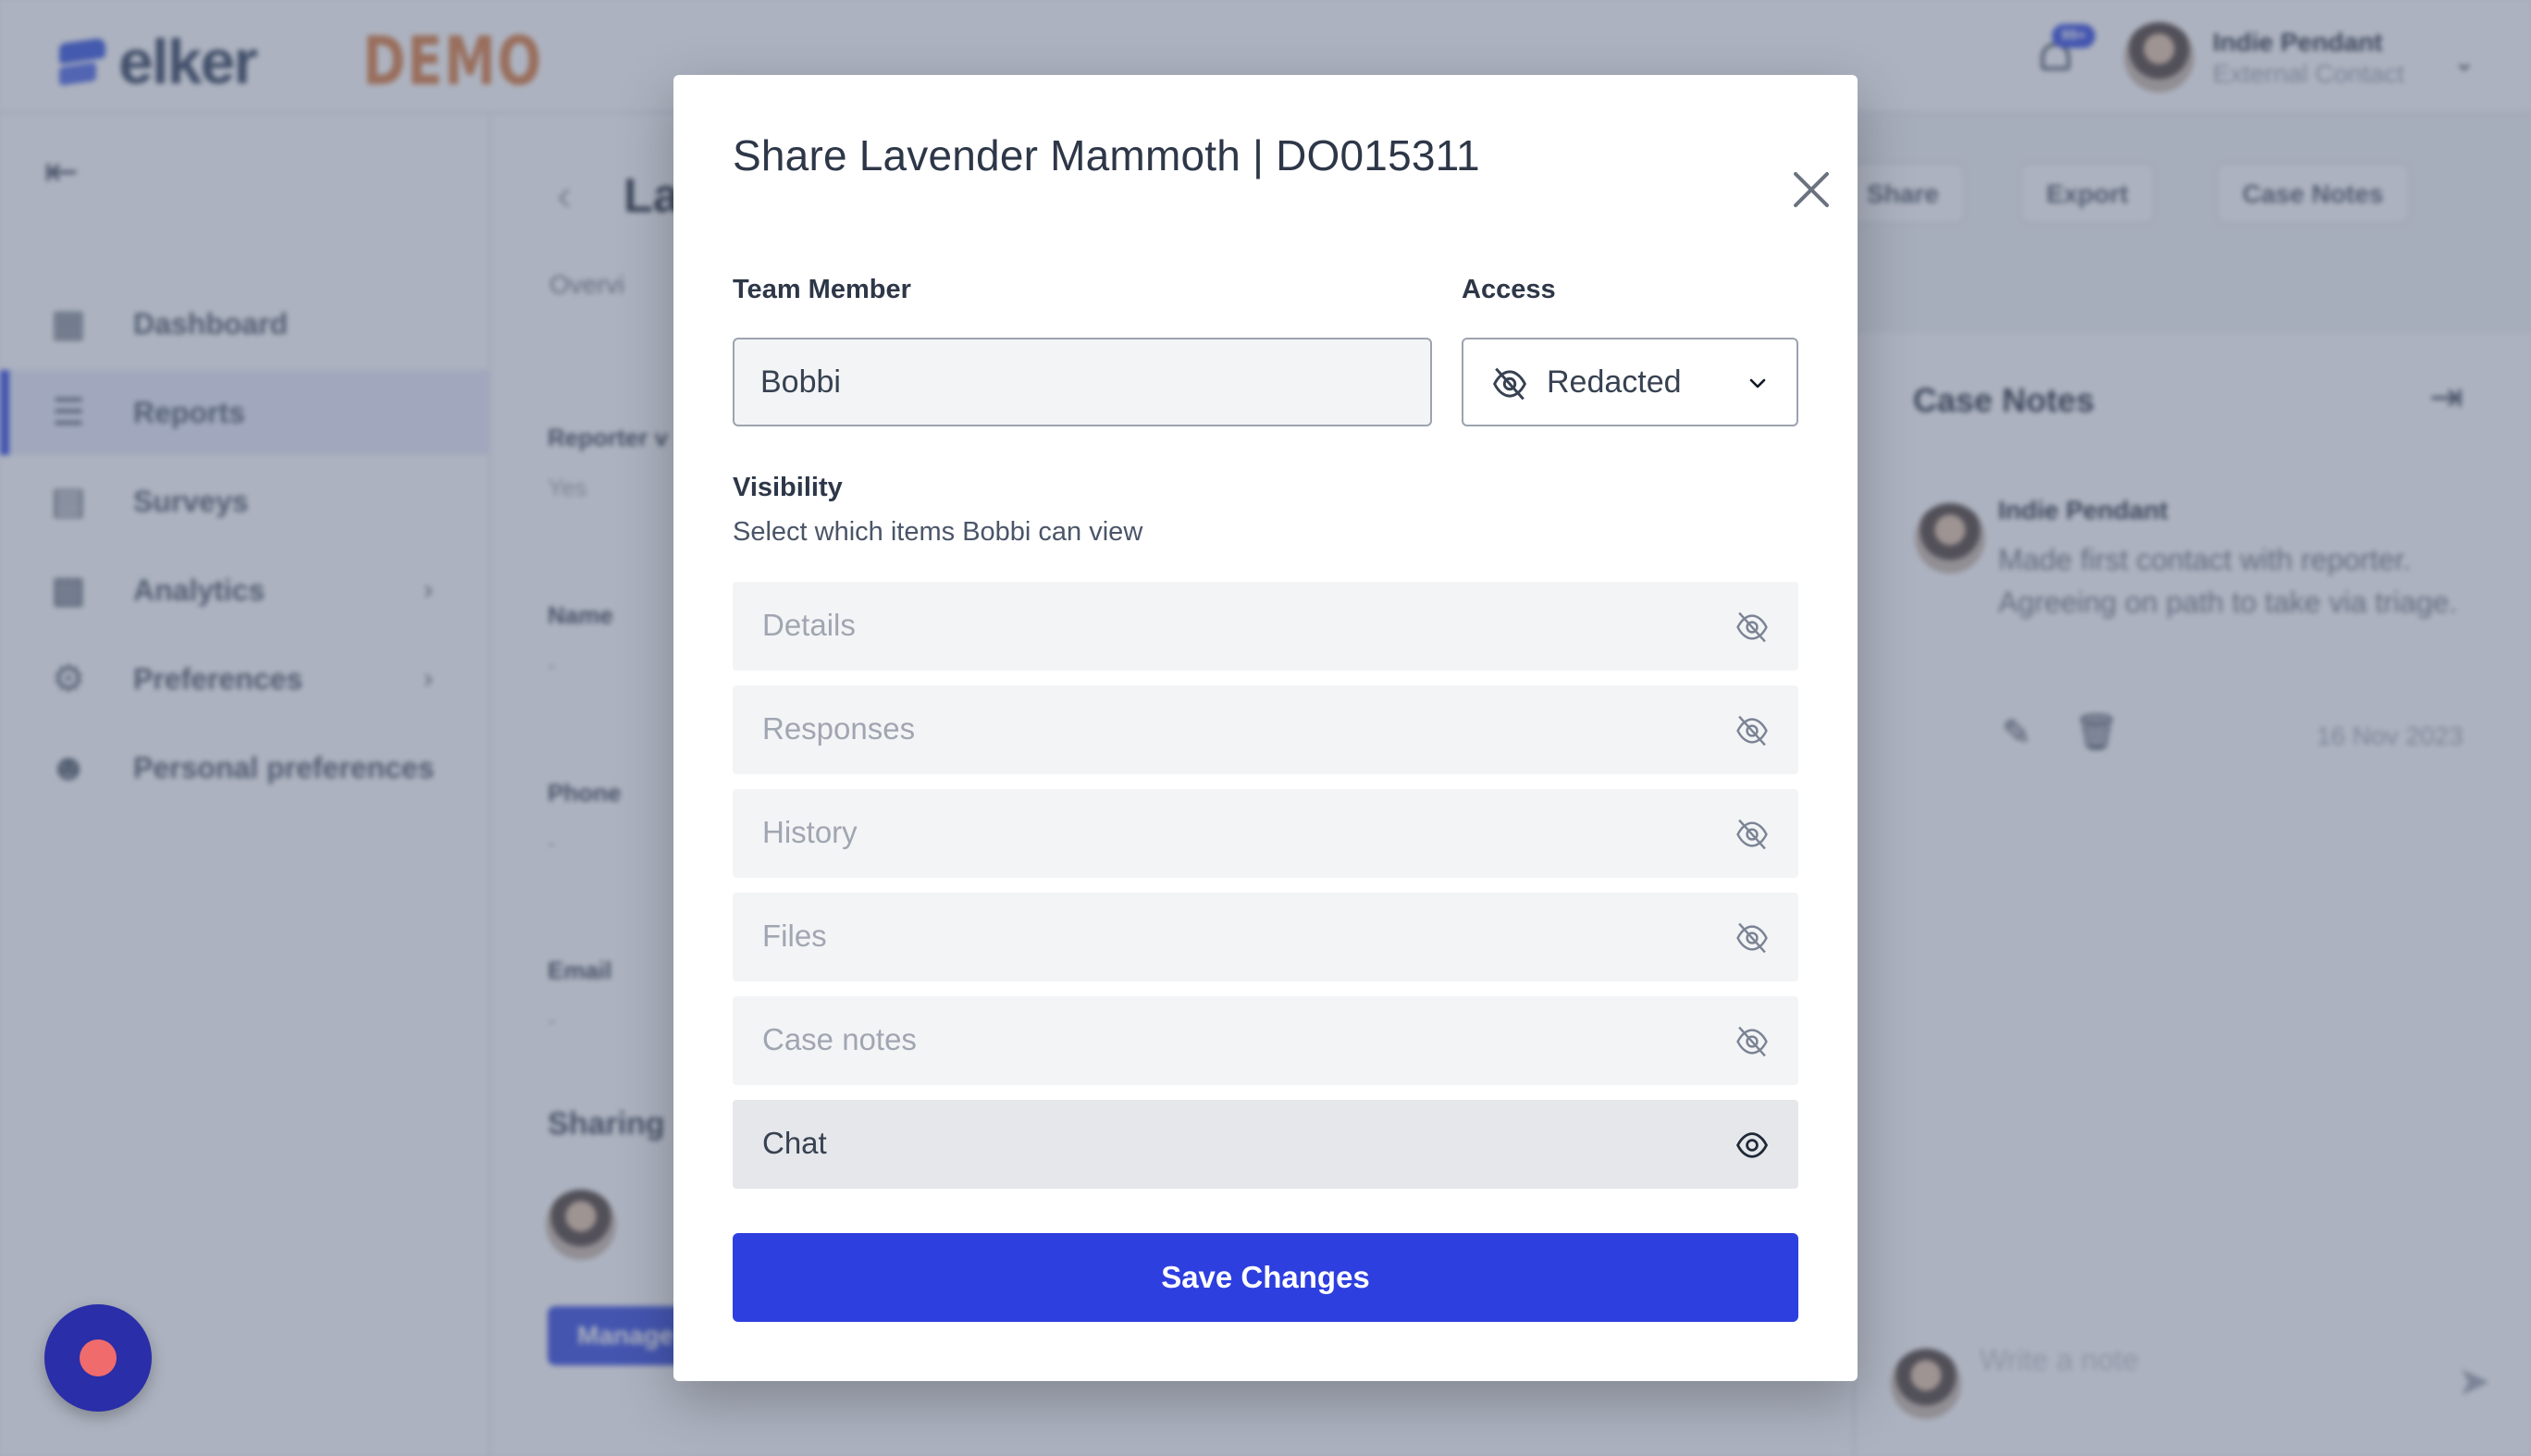  Describe the element at coordinates (1265, 833) in the screenshot. I see `visibility-item-history: History` at that location.